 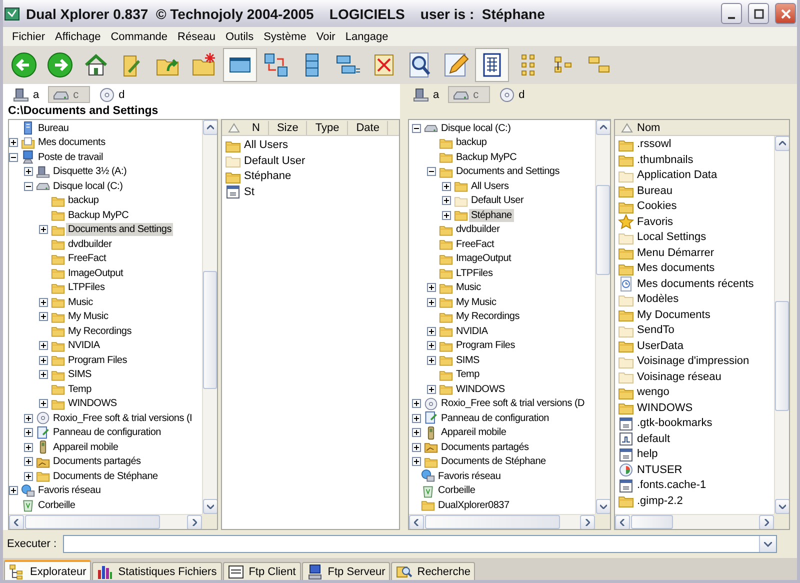 What do you see at coordinates (368, 127) in the screenshot?
I see `column-heading: Date` at bounding box center [368, 127].